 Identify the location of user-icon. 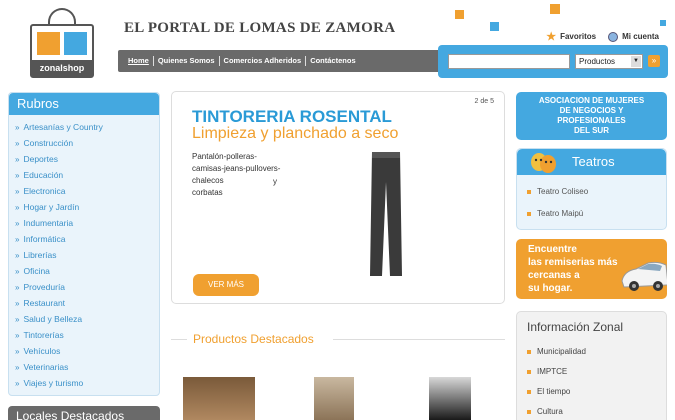
(613, 36).